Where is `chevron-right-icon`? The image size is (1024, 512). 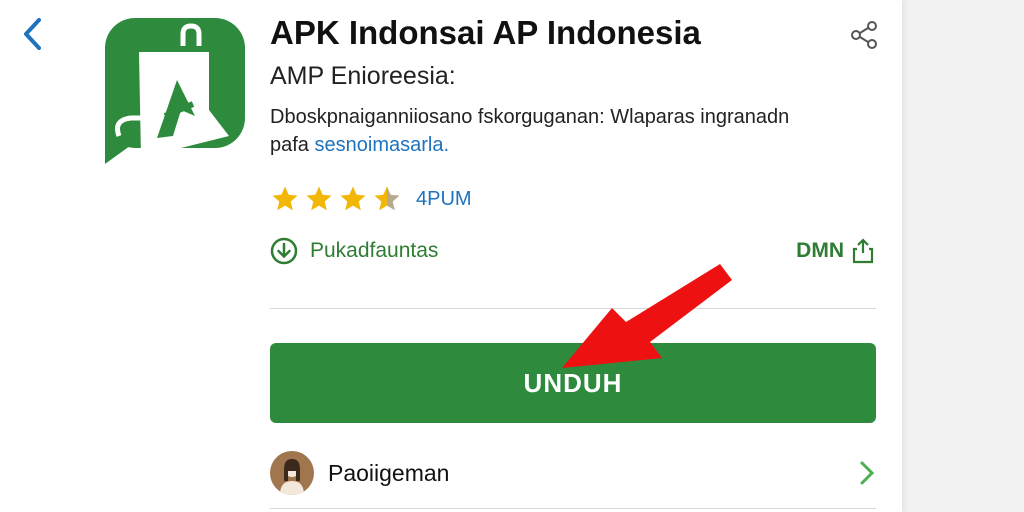 chevron-right-icon is located at coordinates (867, 473).